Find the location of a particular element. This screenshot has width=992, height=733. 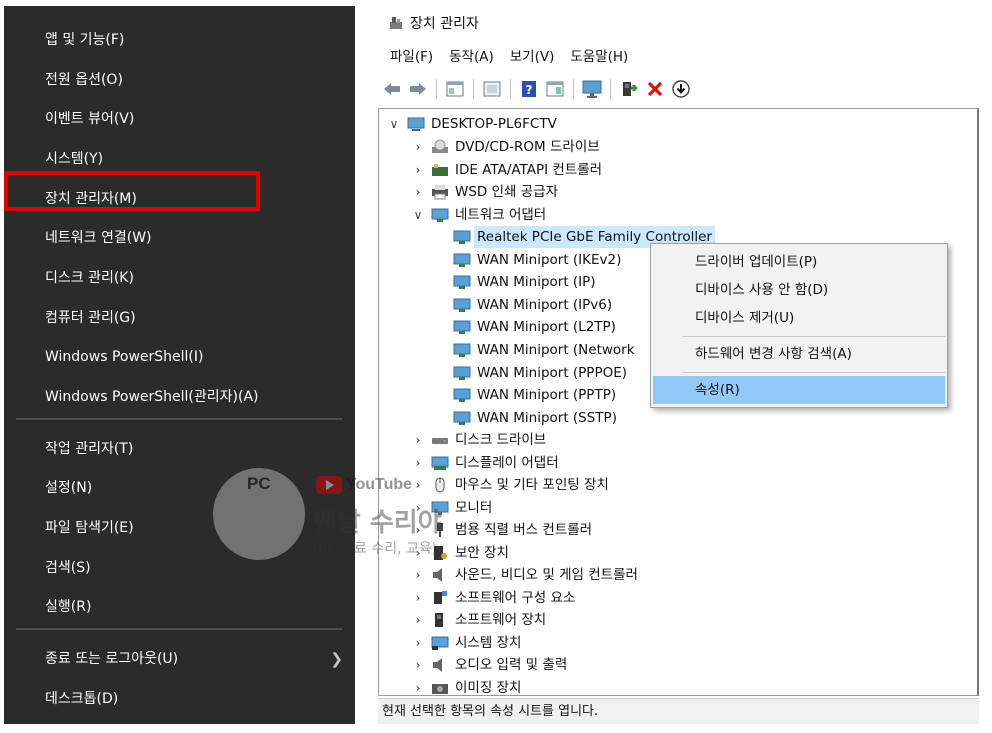

menu-item-powershell-admin: Windows PowerShell(관리자)(A) is located at coordinates (179, 397).